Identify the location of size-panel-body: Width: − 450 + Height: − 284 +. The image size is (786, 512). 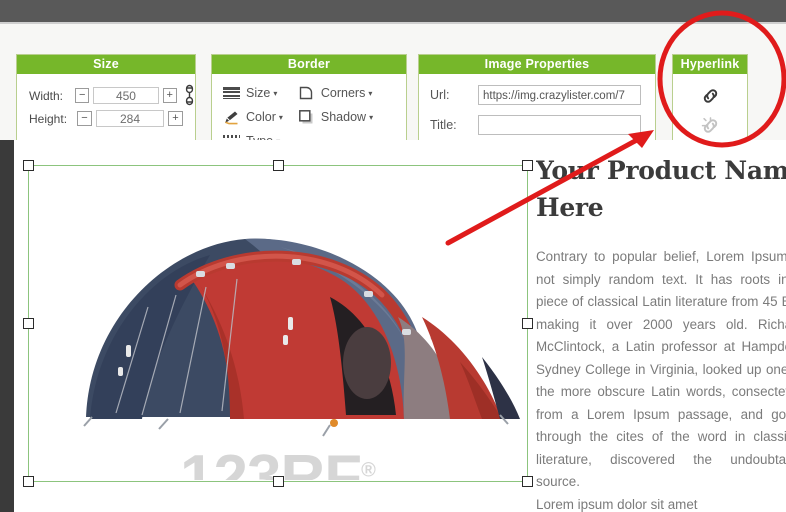
(106, 102).